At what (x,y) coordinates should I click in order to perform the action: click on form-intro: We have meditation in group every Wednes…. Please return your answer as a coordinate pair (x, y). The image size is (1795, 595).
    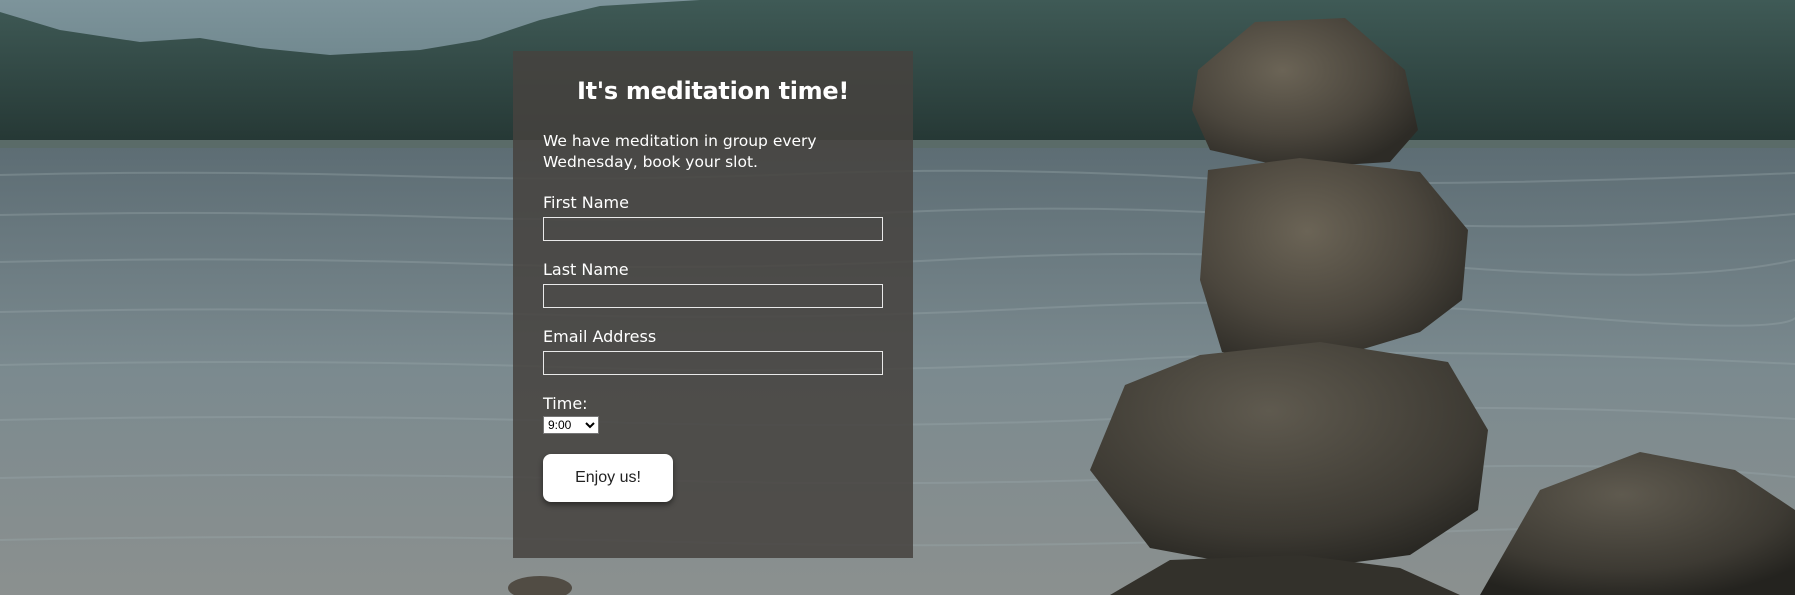
    Looking at the image, I should click on (680, 151).